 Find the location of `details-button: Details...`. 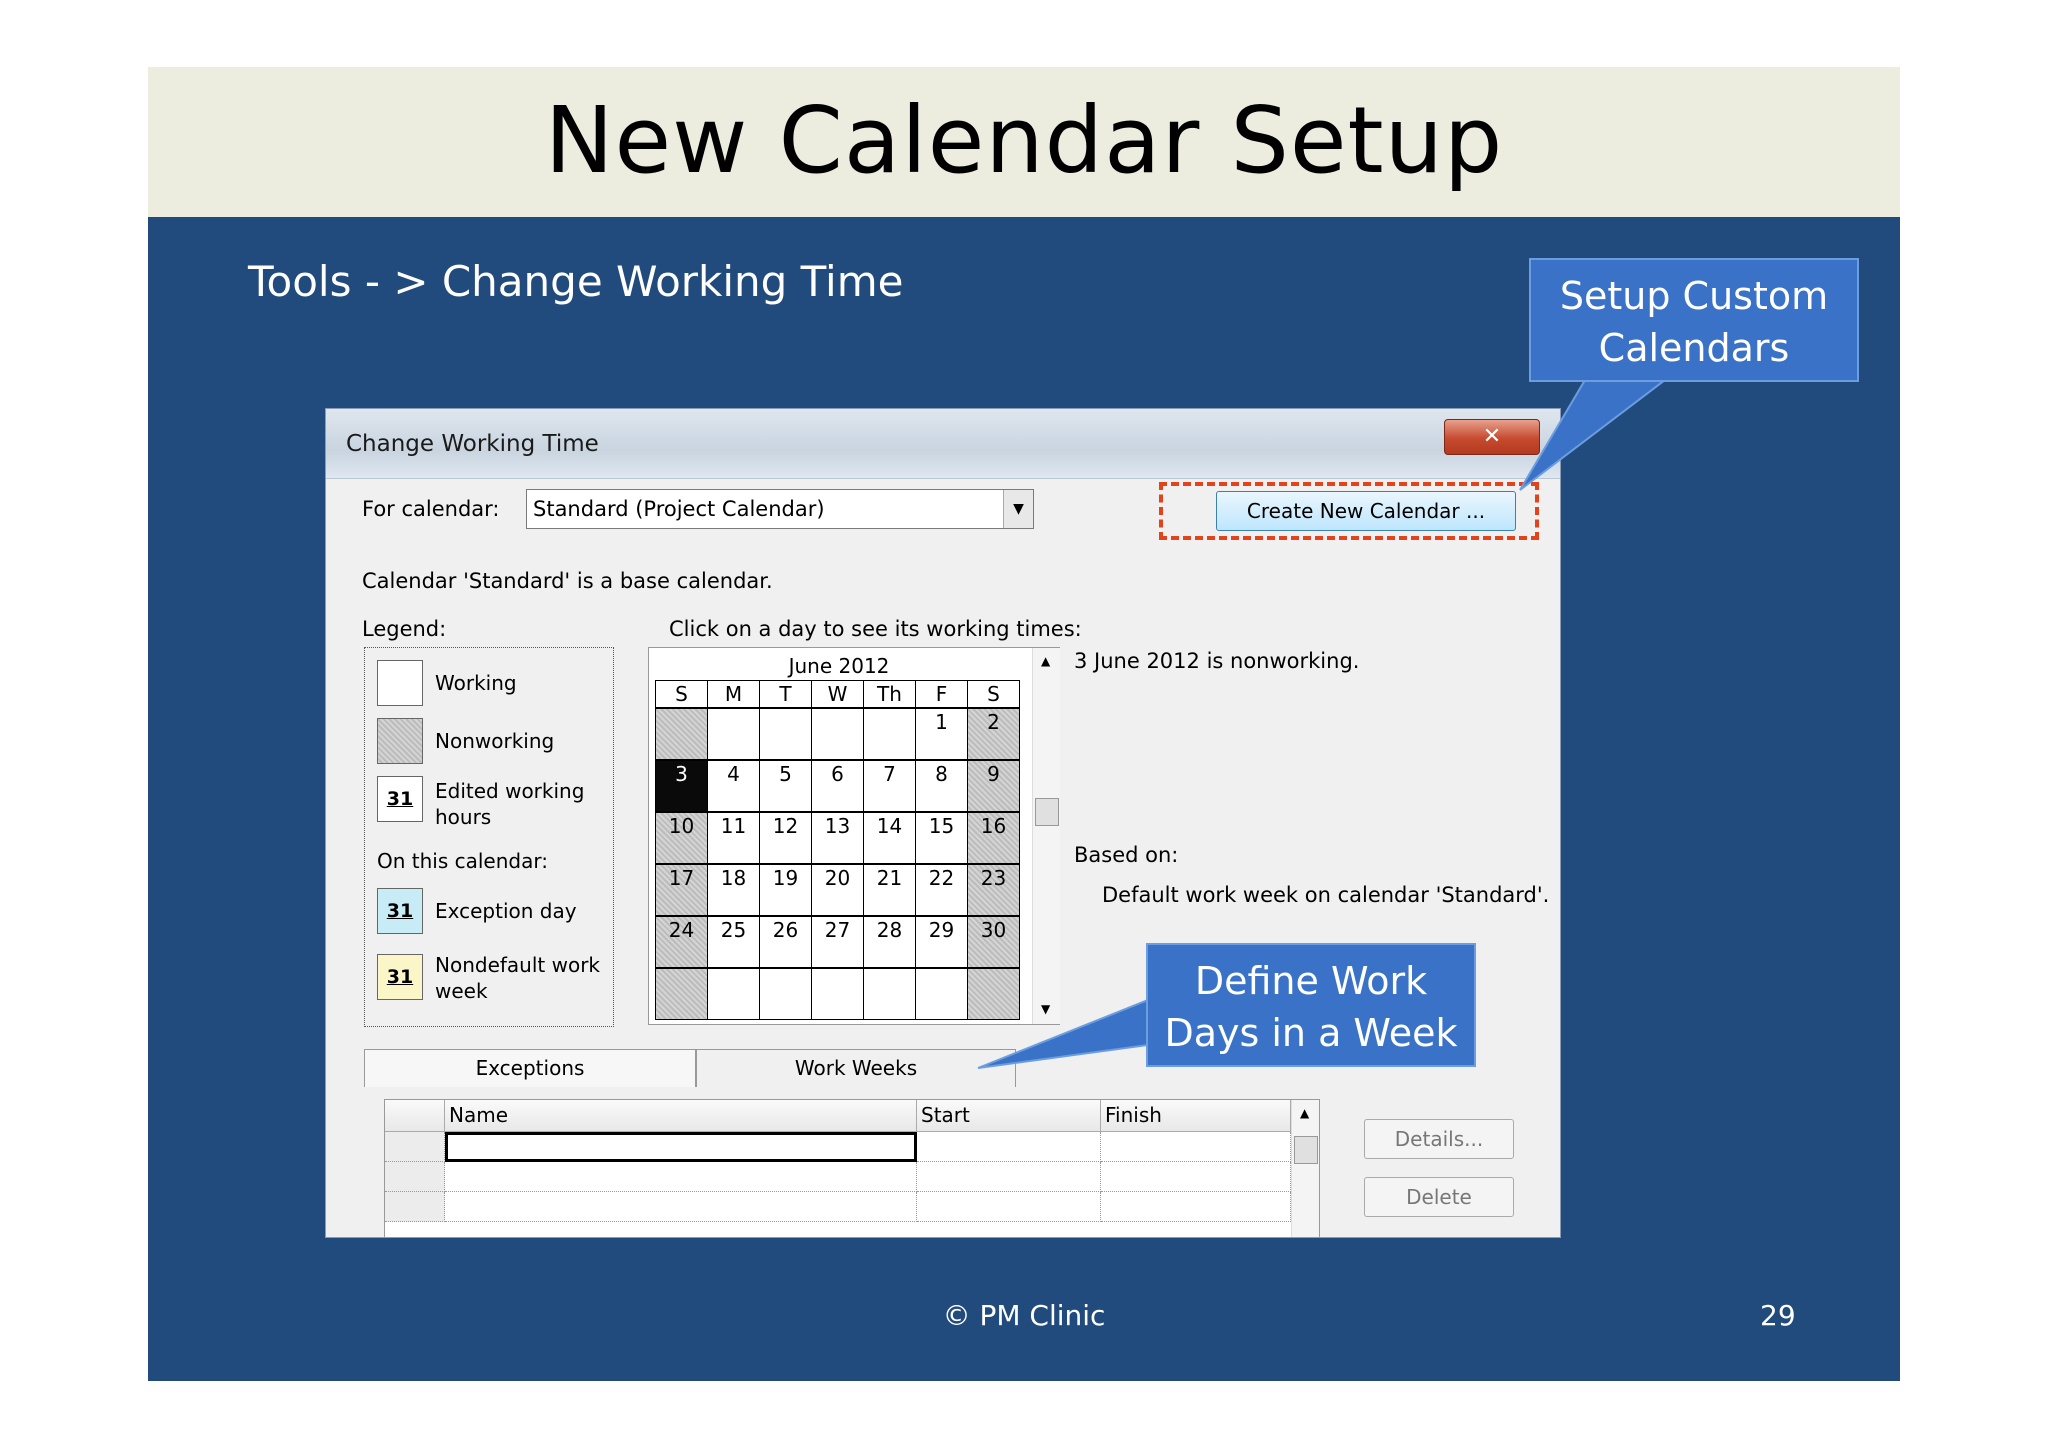

details-button: Details... is located at coordinates (1439, 1139).